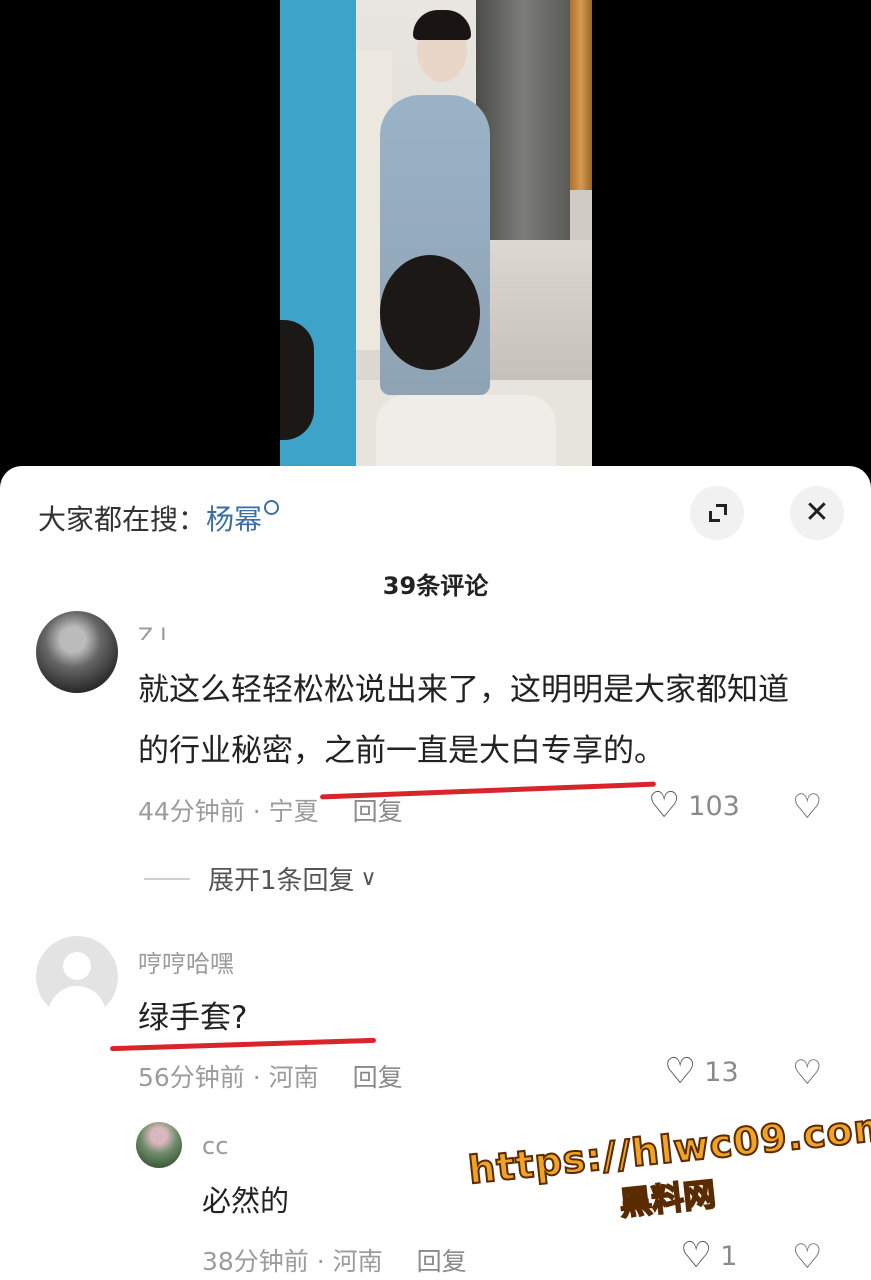  I want to click on video-scene-column, so click(581, 95).